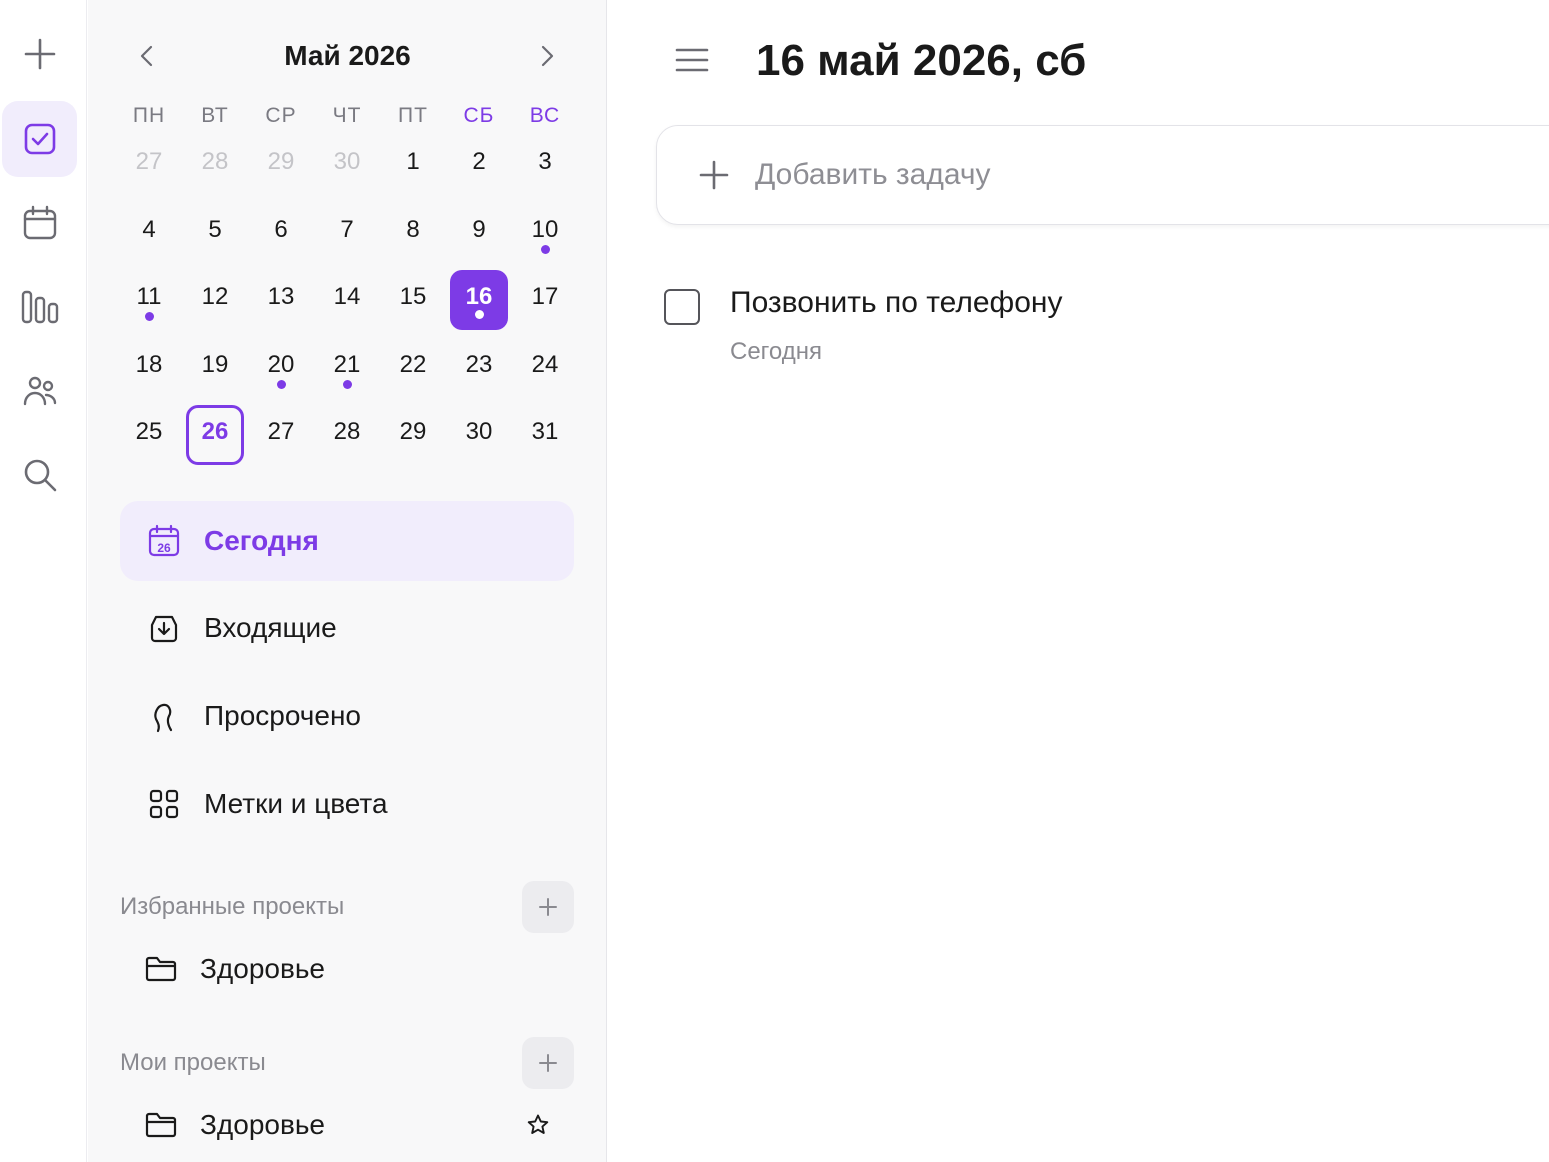  What do you see at coordinates (545, 165) in the screenshot?
I see `calendar-day: 3` at bounding box center [545, 165].